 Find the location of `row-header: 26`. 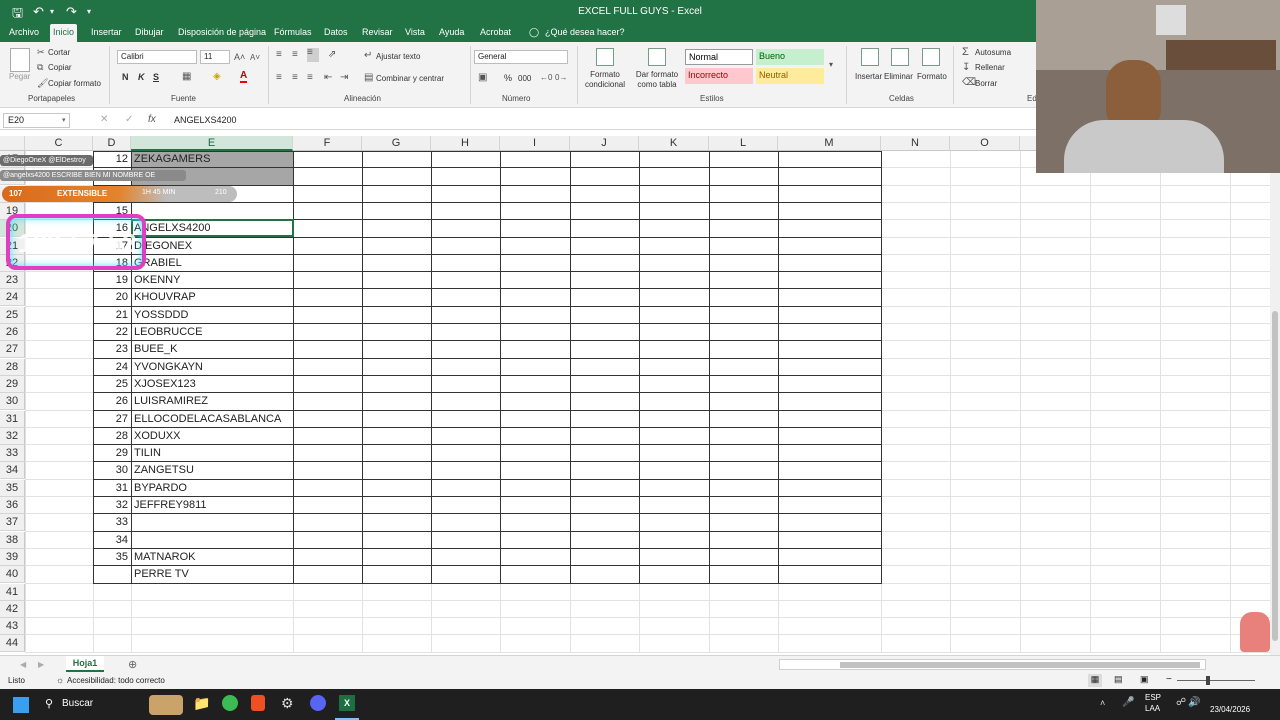

row-header: 26 is located at coordinates (12, 332).